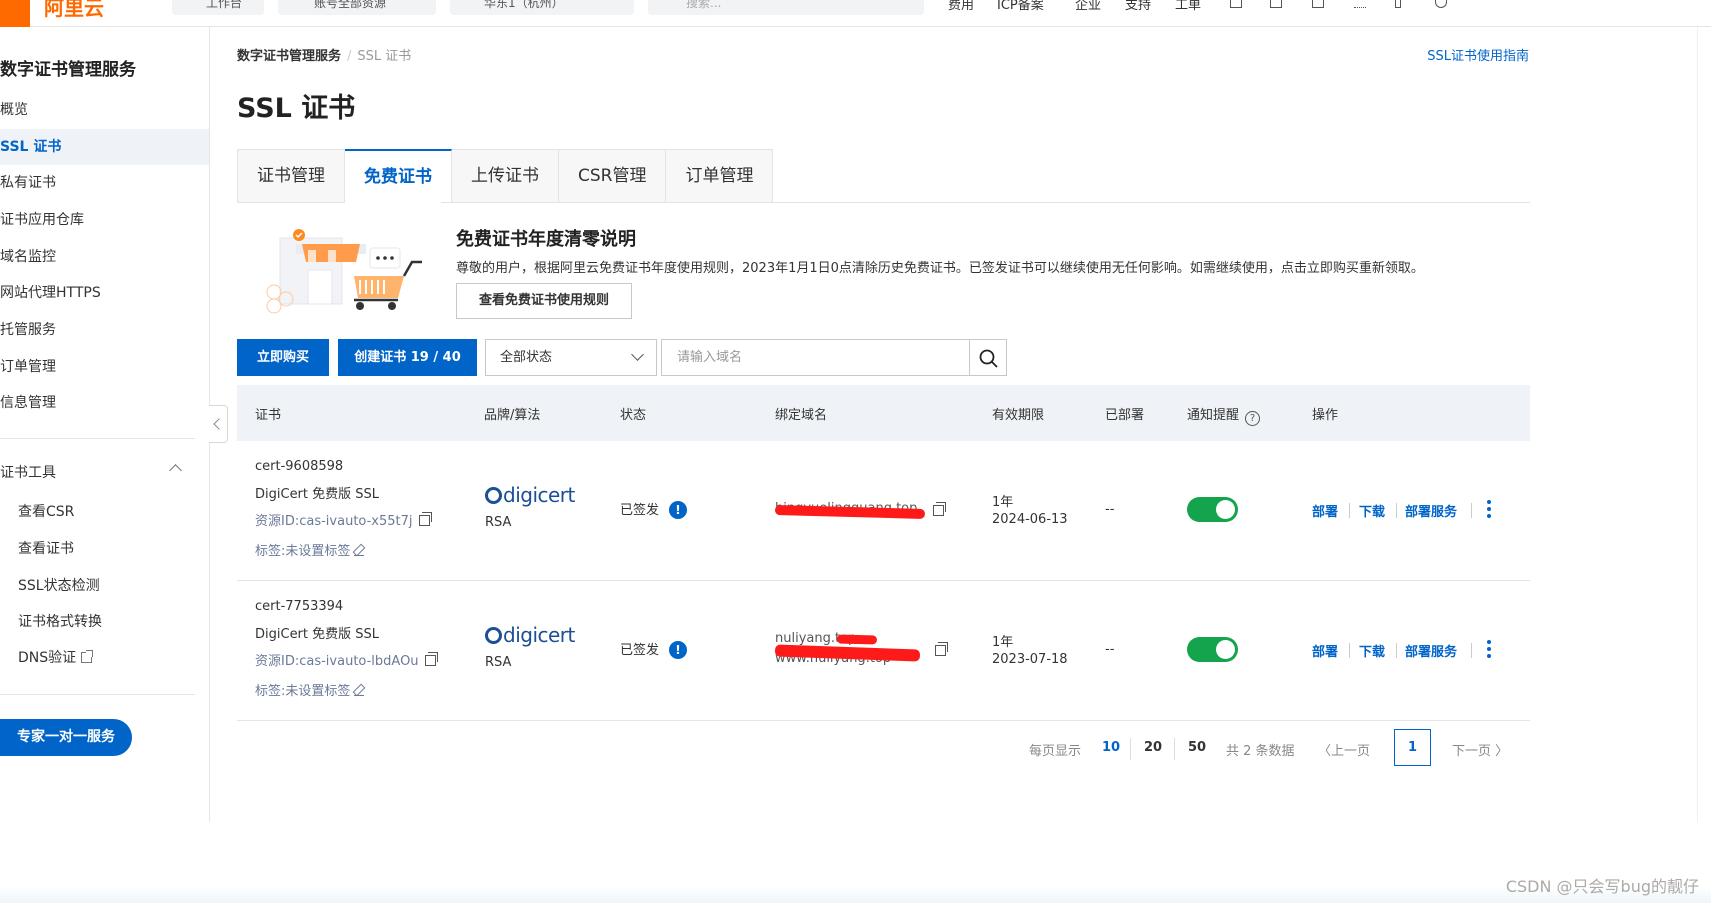 This screenshot has width=1711, height=903. Describe the element at coordinates (407, 357) in the screenshot. I see `create-cert-button: 创建证书 19 / 40` at that location.